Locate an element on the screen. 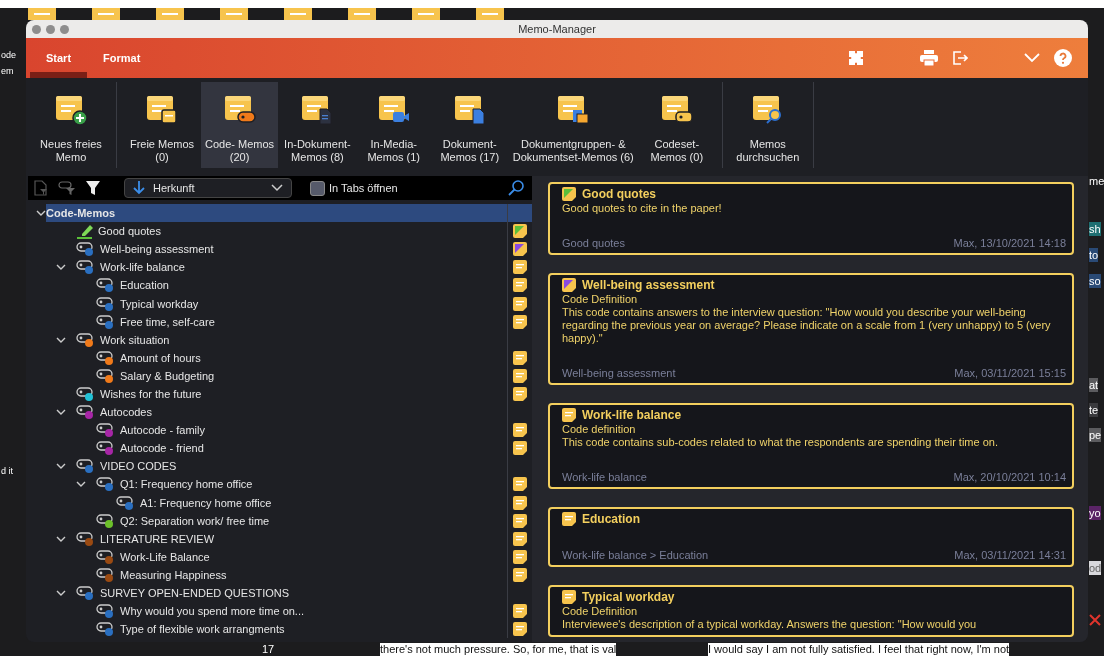 Image resolution: width=1104 pixels, height=656 pixels. tree-item: Good quotes is located at coordinates (280, 231).